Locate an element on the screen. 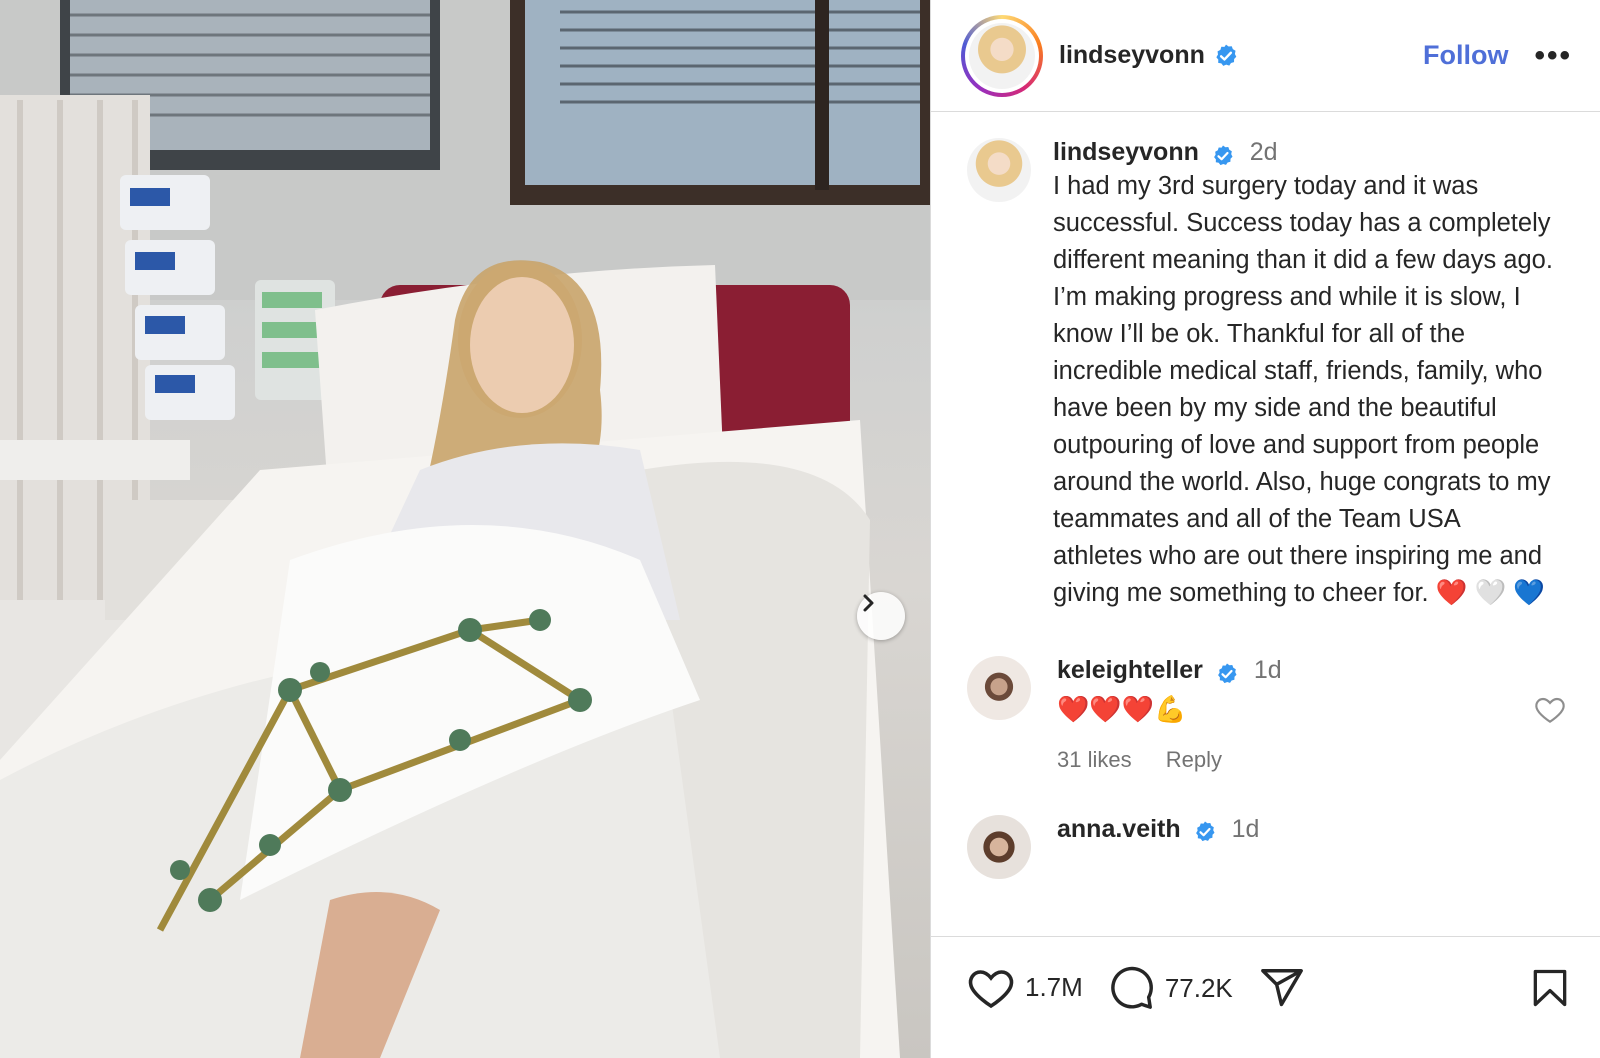 The image size is (1600, 1058). comment-button: 77.2K is located at coordinates (1171, 988).